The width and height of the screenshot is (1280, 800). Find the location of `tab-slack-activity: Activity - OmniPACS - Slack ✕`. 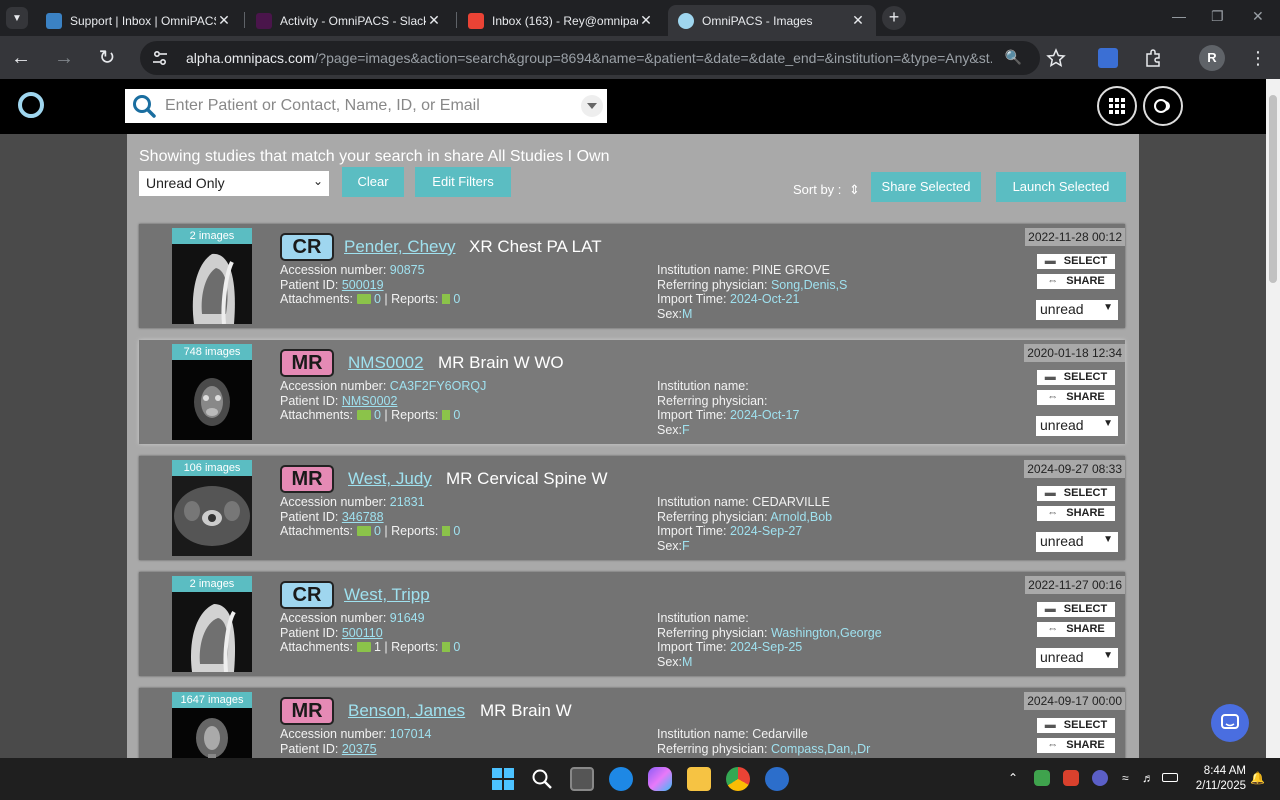

tab-slack-activity: Activity - OmniPACS - Slack ✕ is located at coordinates (349, 20).